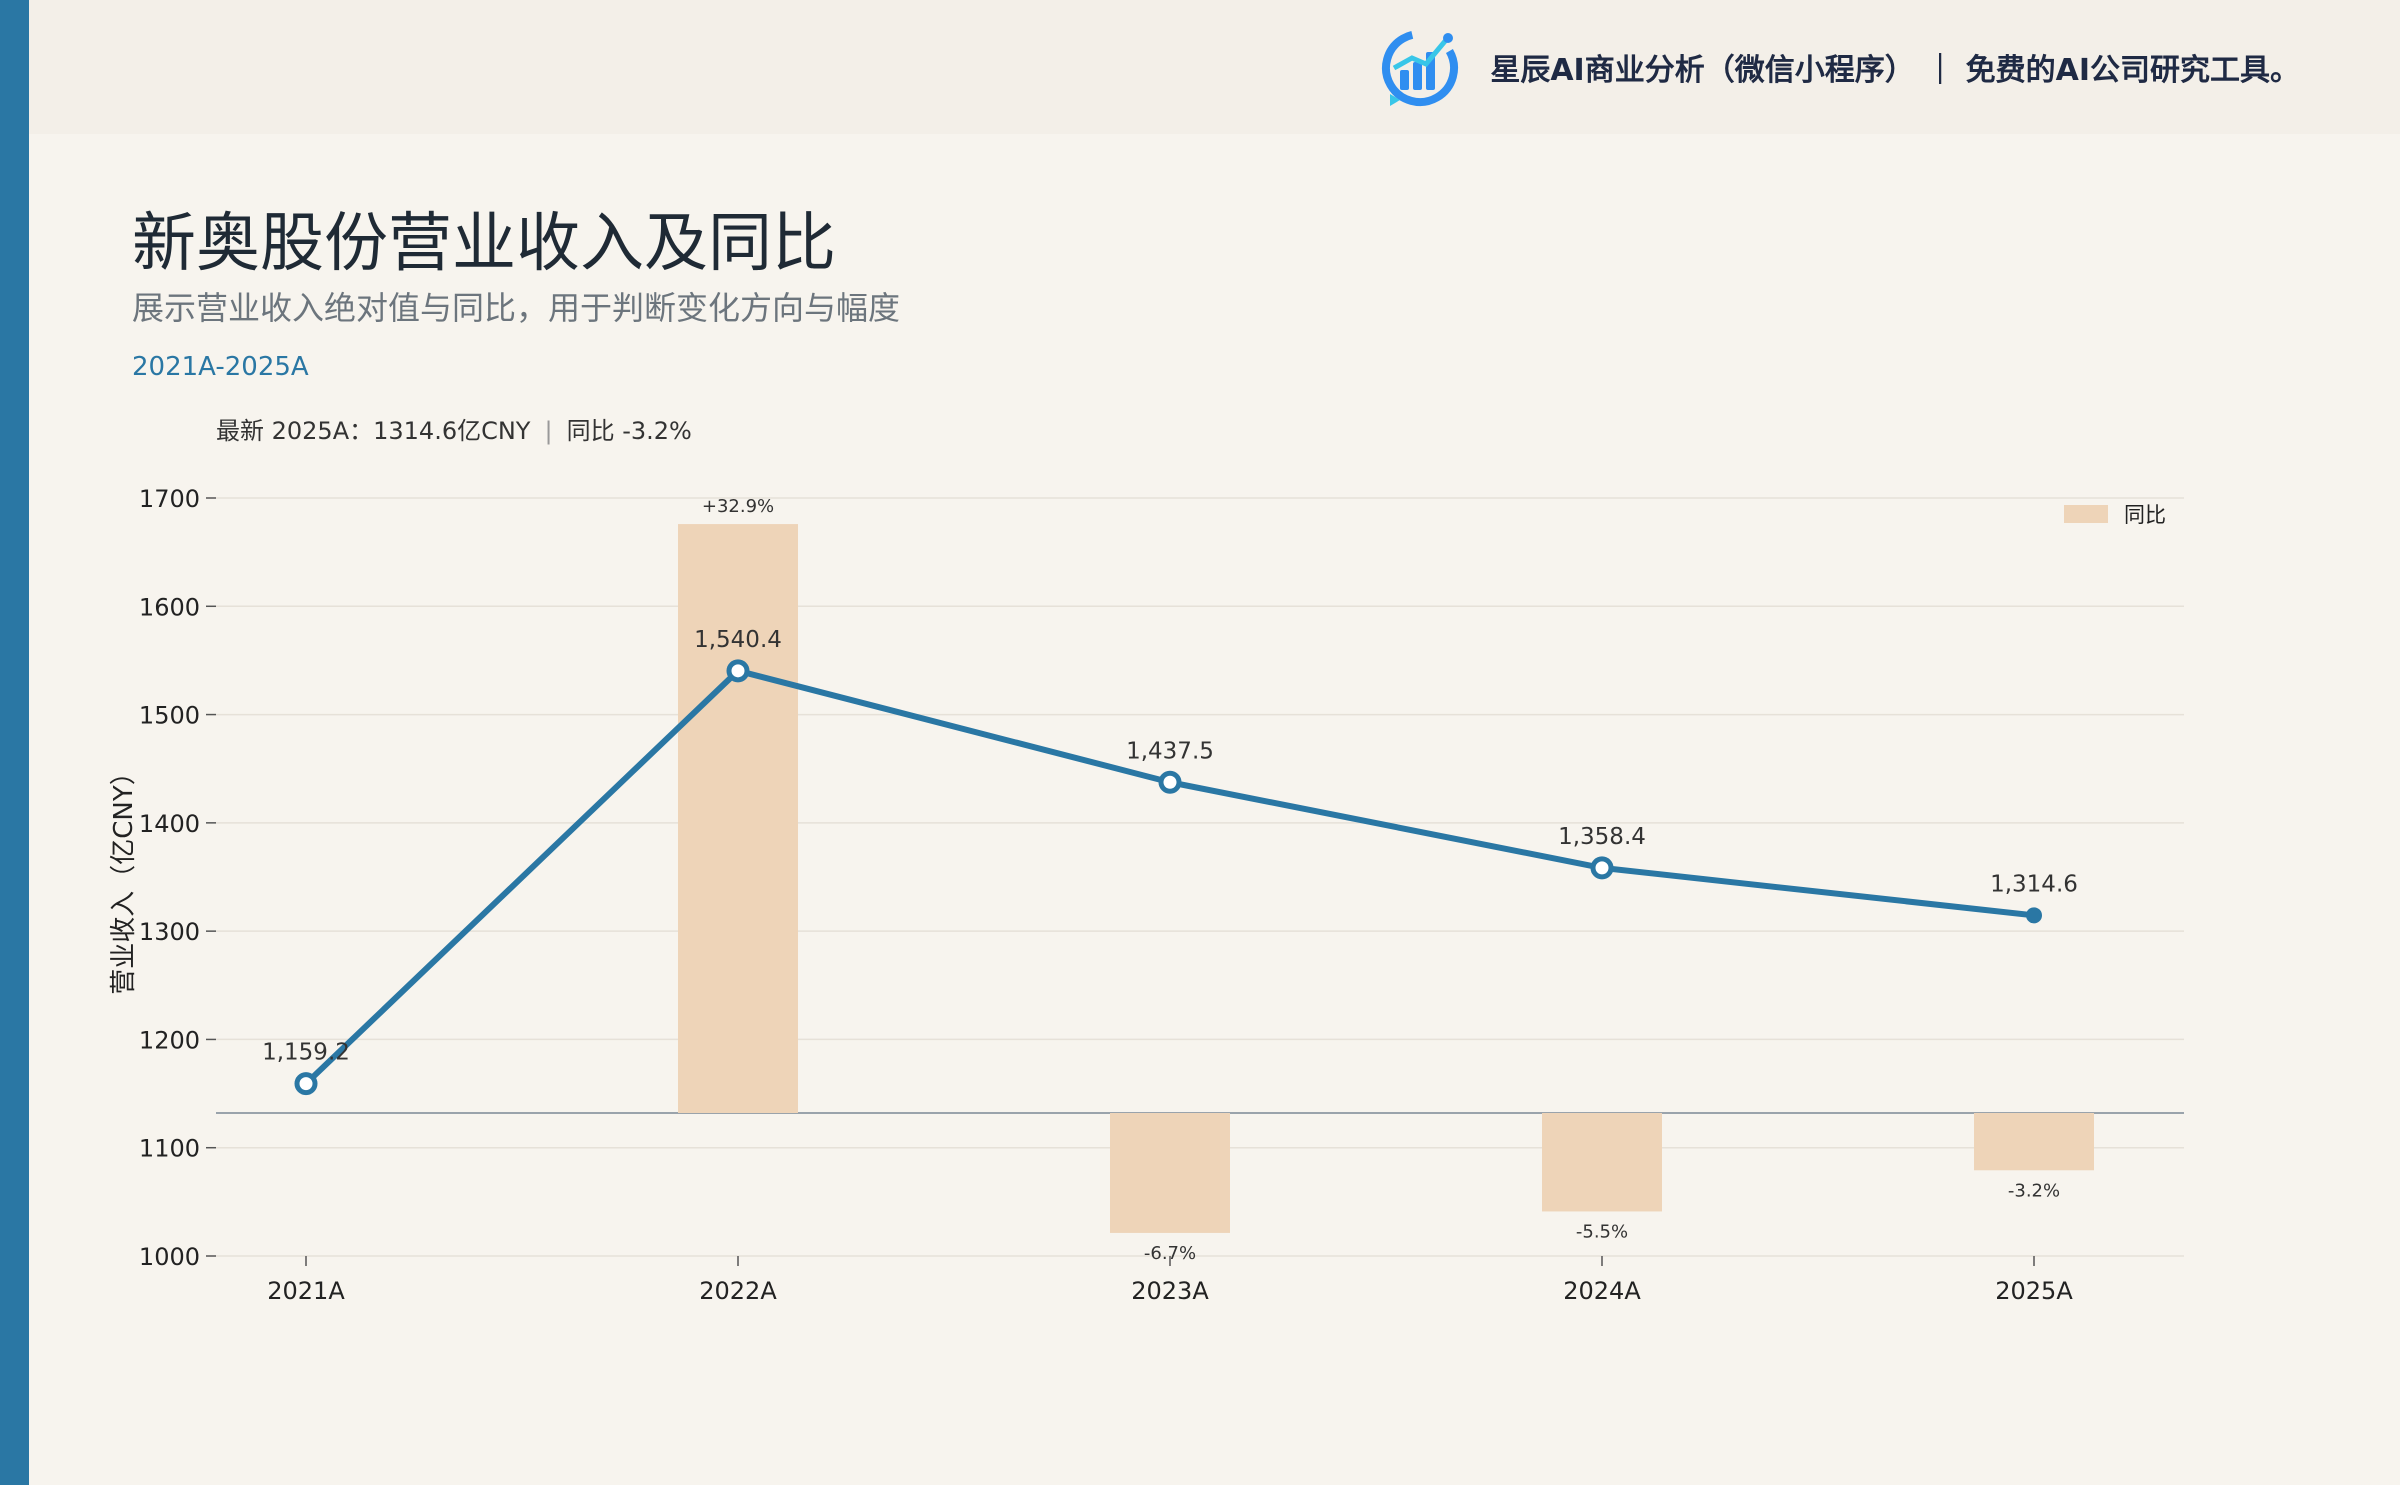  What do you see at coordinates (306, 1053) in the screenshot?
I see `revenue-data-label: 1,159.2` at bounding box center [306, 1053].